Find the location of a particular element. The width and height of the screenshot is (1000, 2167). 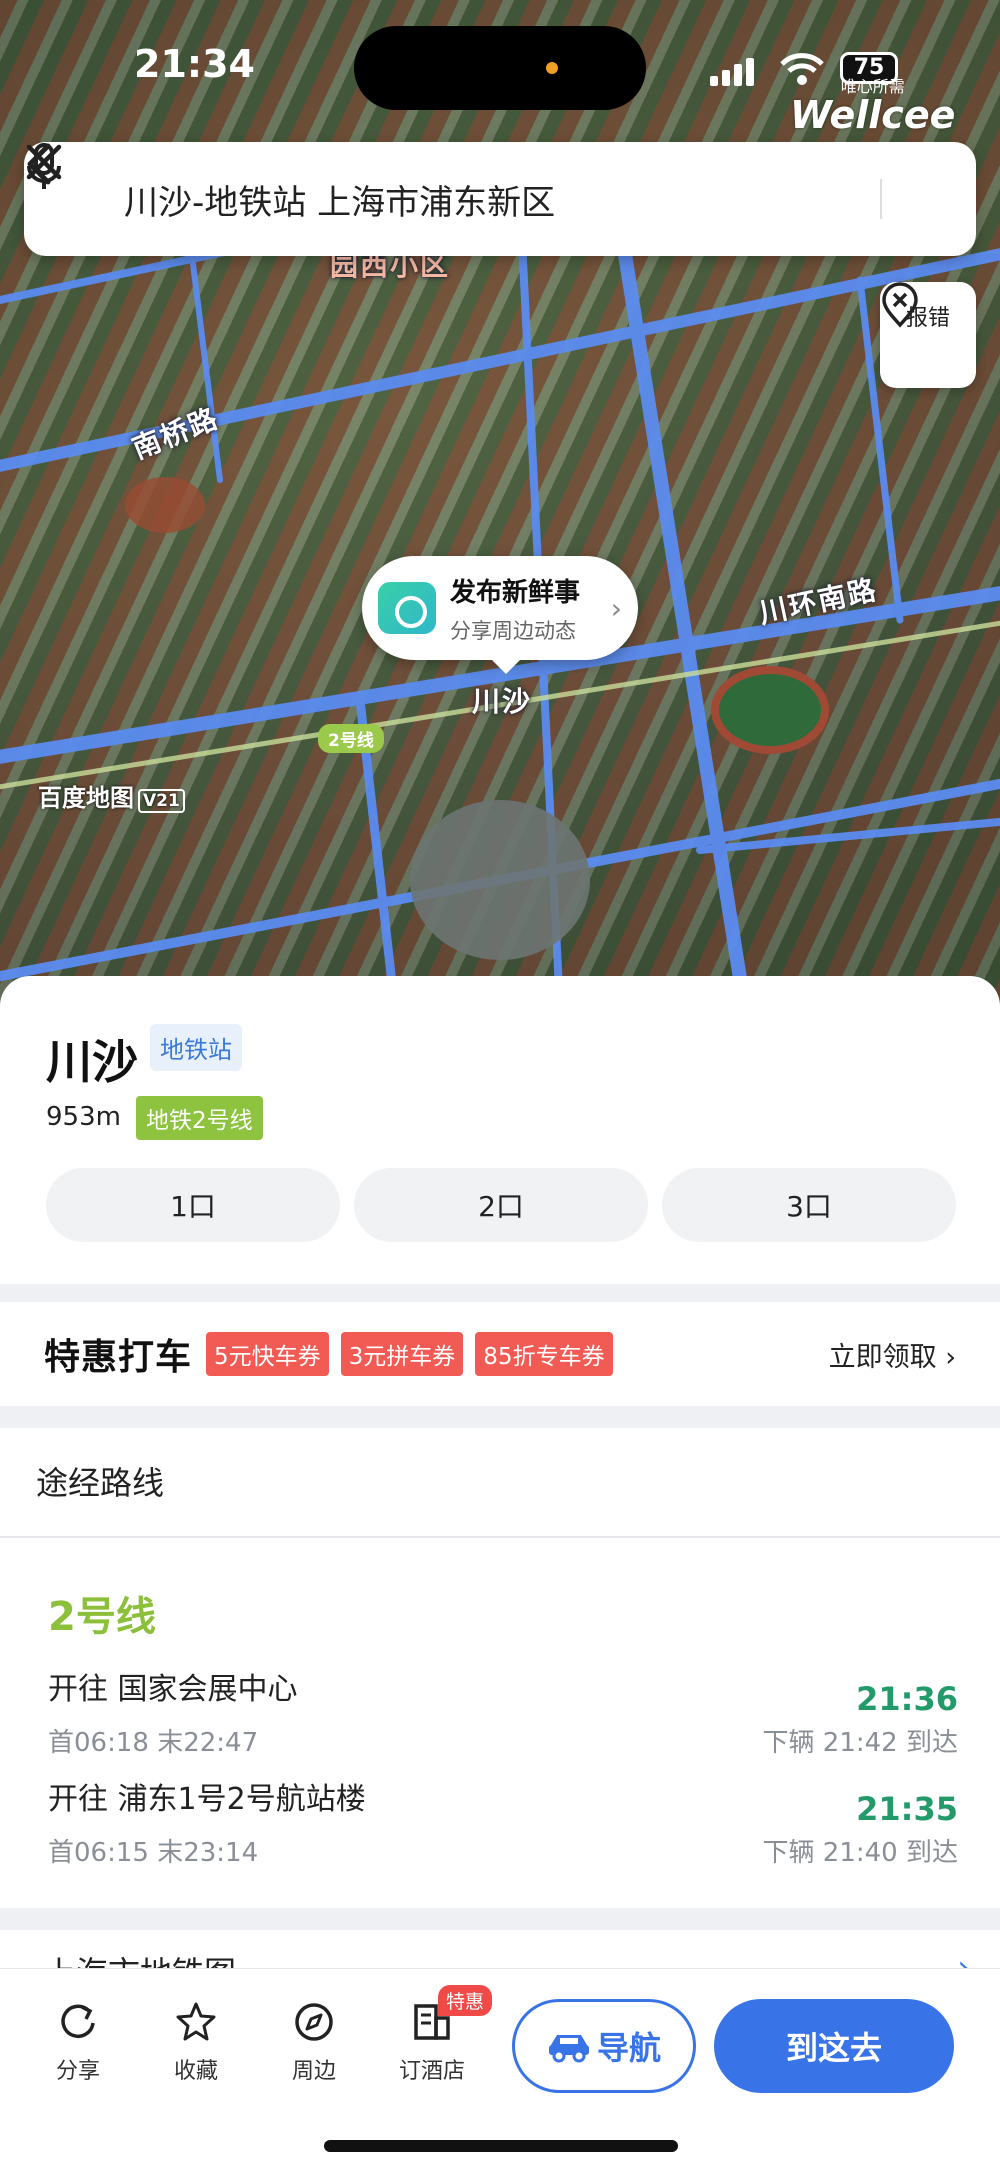

route-direction: 开往 国家会展中心 is located at coordinates (173, 1689).